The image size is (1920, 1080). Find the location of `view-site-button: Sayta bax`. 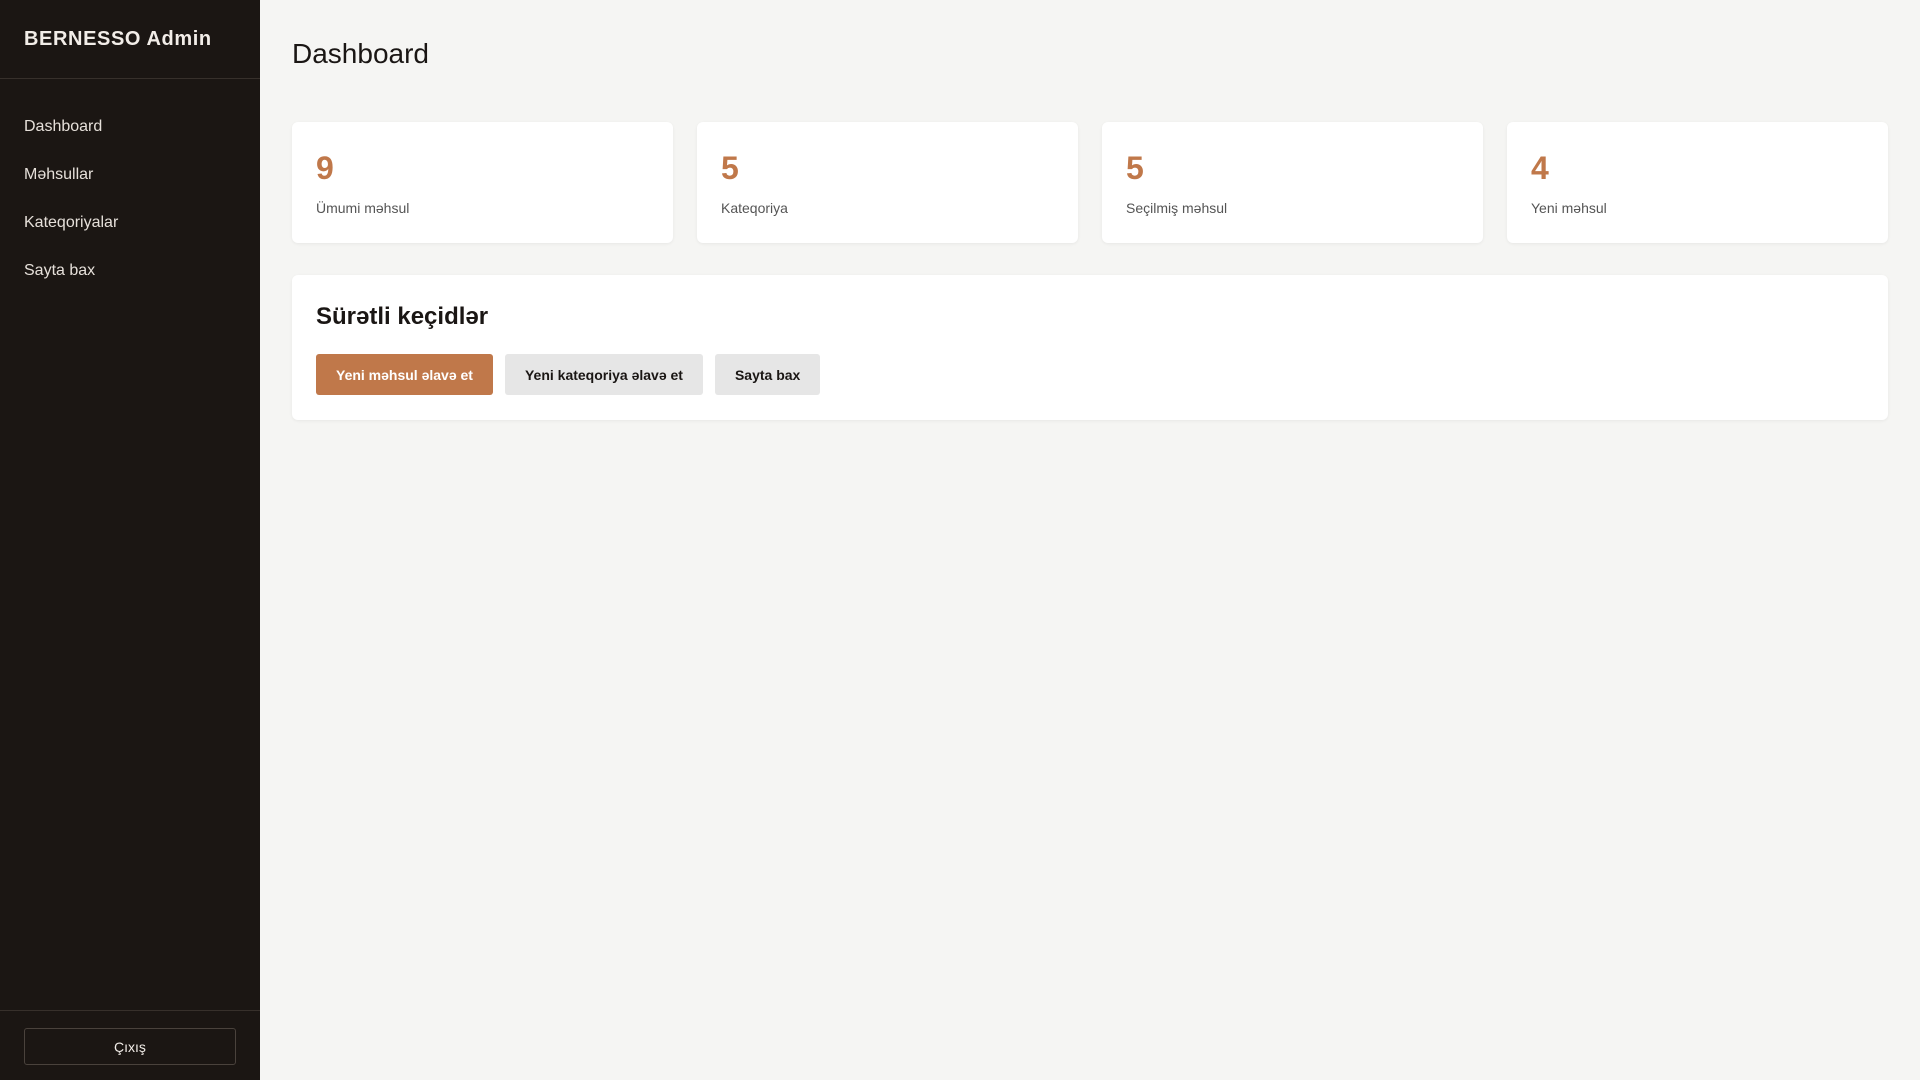

view-site-button: Sayta bax is located at coordinates (767, 374).